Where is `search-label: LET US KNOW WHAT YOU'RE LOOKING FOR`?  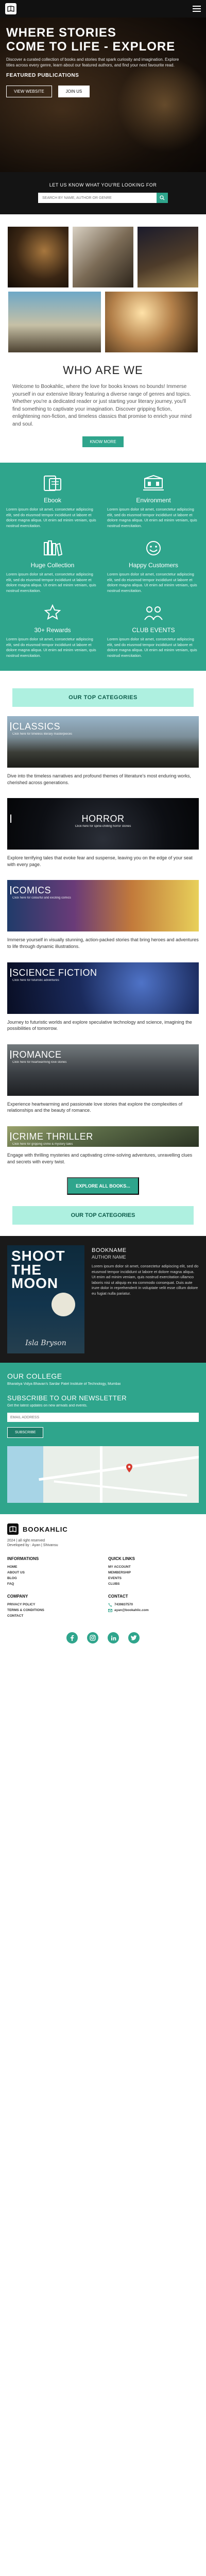
search-label: LET US KNOW WHAT YOU'RE LOOKING FOR is located at coordinates (103, 185).